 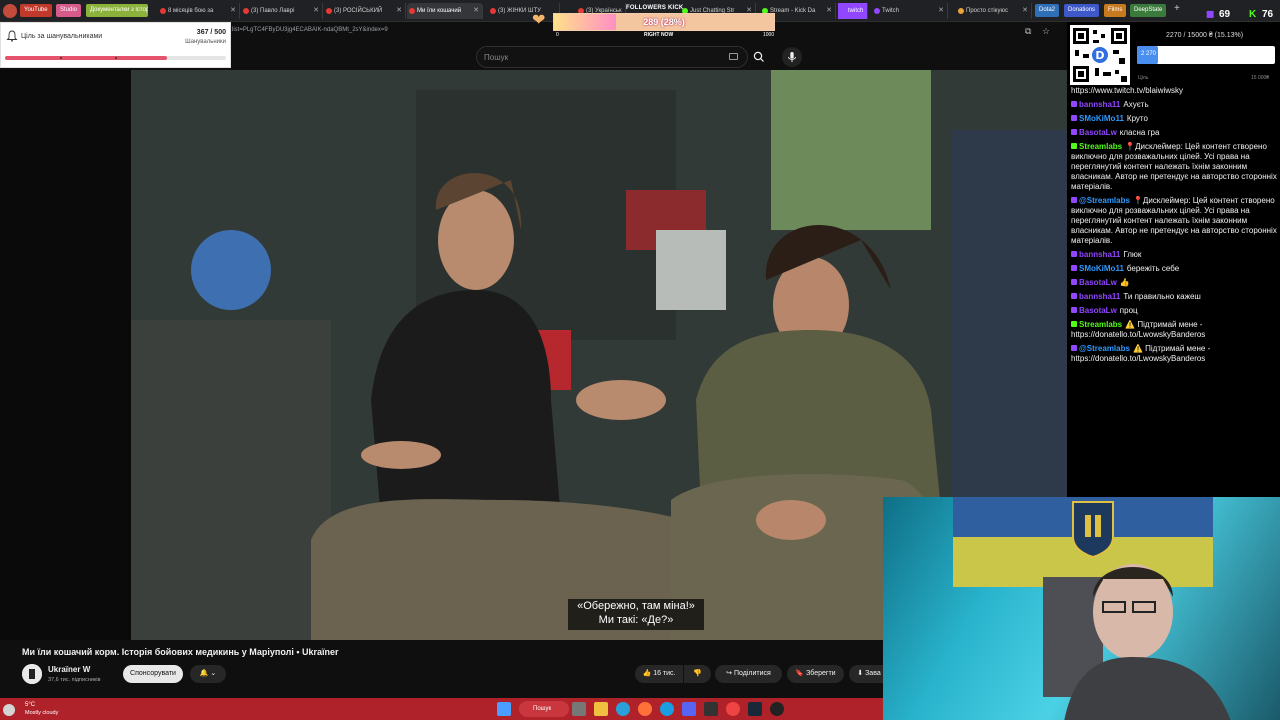 What do you see at coordinates (1132, 254) in the screenshot?
I see `chat-text: Глюк` at bounding box center [1132, 254].